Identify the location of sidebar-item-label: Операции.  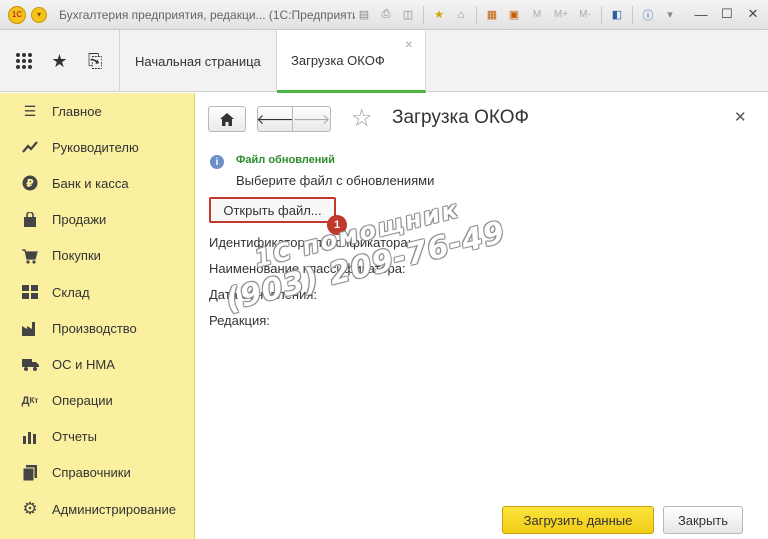
(82, 401).